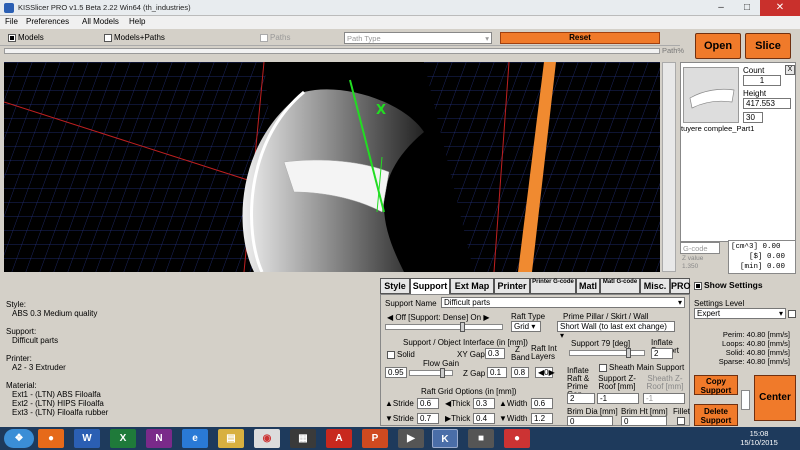 This screenshot has width=800, height=450. Describe the element at coordinates (445, 438) in the screenshot. I see `kisslicer-icon: K` at that location.